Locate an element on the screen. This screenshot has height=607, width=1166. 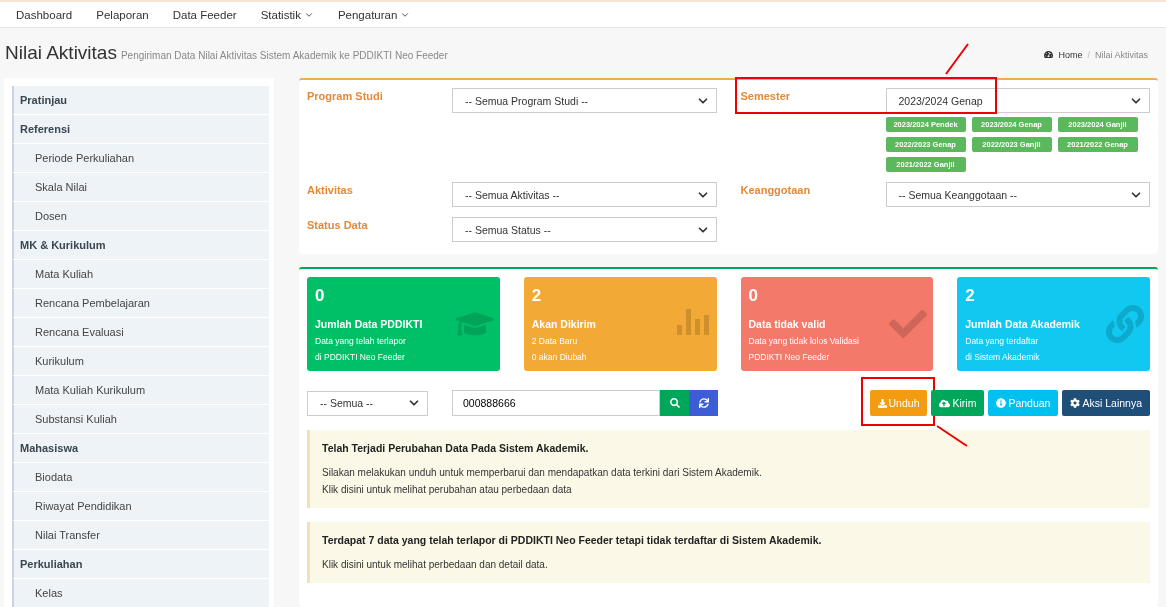
sidebar-item: Rencana Evaluasi is located at coordinates (140, 332).